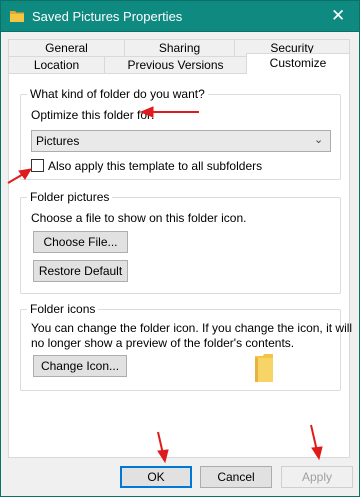 The width and height of the screenshot is (360, 497). I want to click on close-icon: ✕, so click(338, 16).